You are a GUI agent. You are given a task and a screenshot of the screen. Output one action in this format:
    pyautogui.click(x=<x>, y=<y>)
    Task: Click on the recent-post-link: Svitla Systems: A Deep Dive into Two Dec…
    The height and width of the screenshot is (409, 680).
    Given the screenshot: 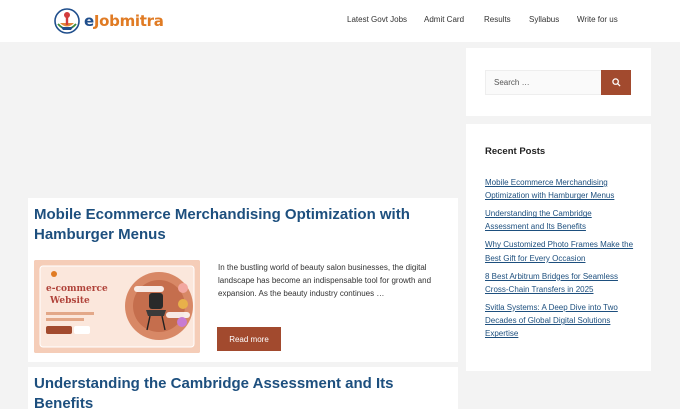 What is the action you would take?
    pyautogui.click(x=561, y=321)
    